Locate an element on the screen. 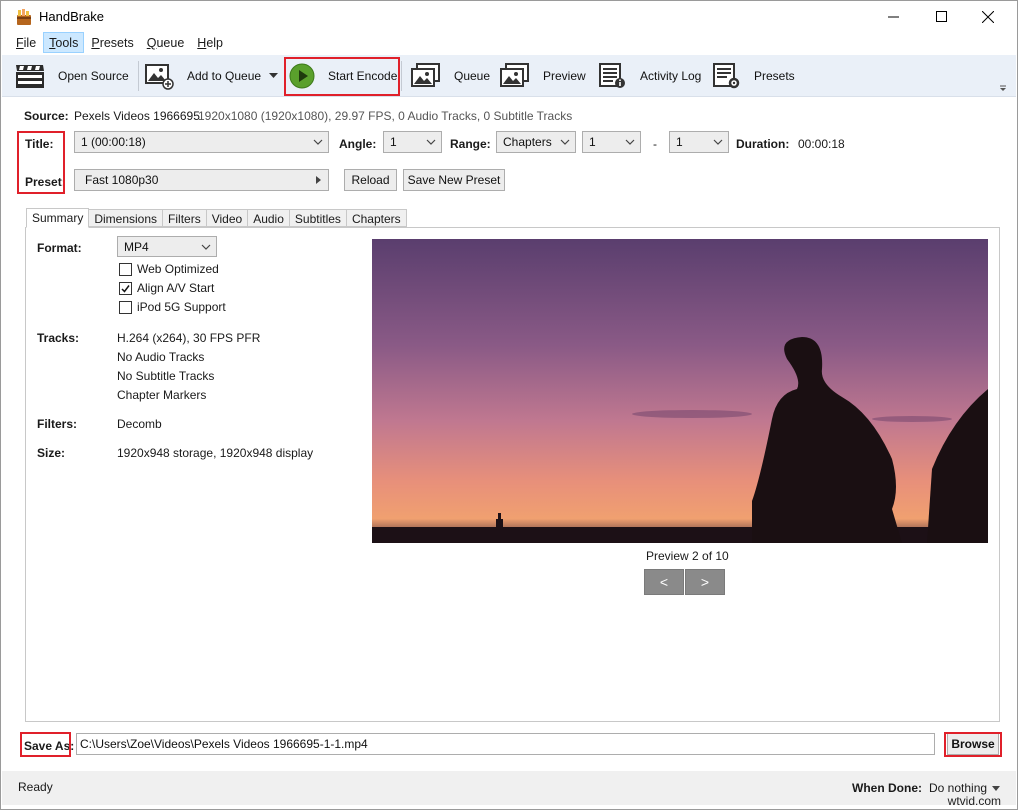 This screenshot has width=1018, height=810. menu-file: File is located at coordinates (26, 42).